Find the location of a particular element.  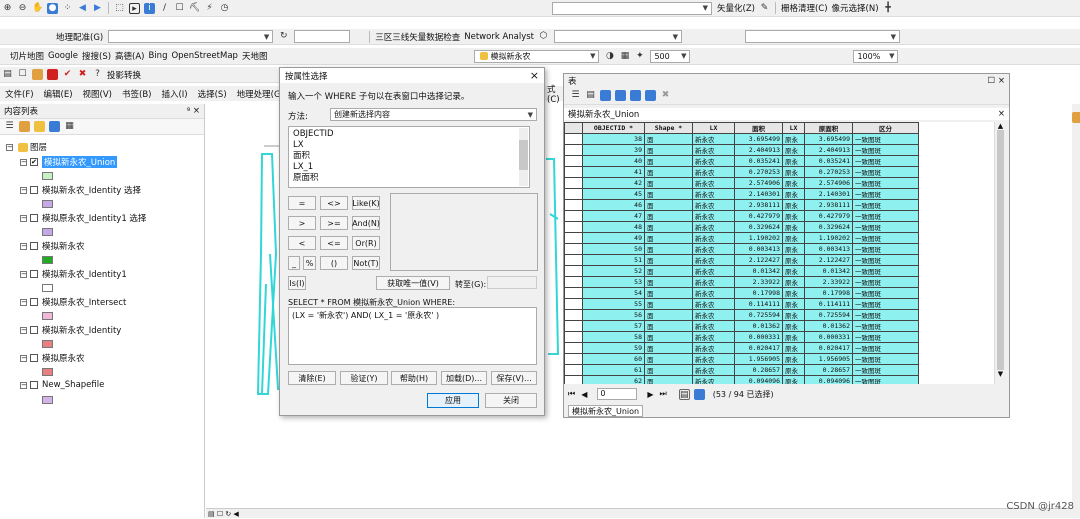

check-icon: ✔ is located at coordinates (67, 74).